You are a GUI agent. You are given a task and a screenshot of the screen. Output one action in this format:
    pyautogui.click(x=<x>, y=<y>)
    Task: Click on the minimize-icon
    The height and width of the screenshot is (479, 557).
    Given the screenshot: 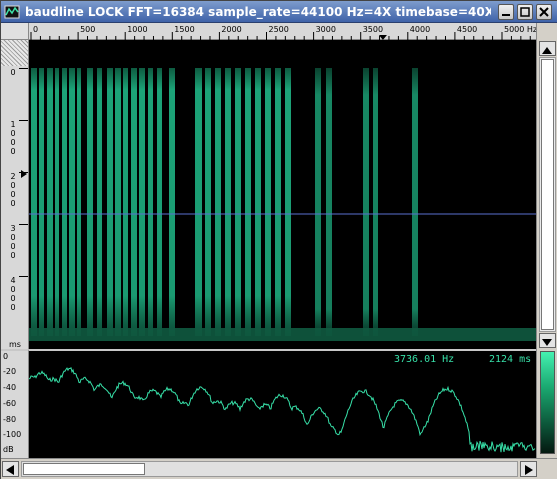 What is the action you would take?
    pyautogui.click(x=506, y=15)
    